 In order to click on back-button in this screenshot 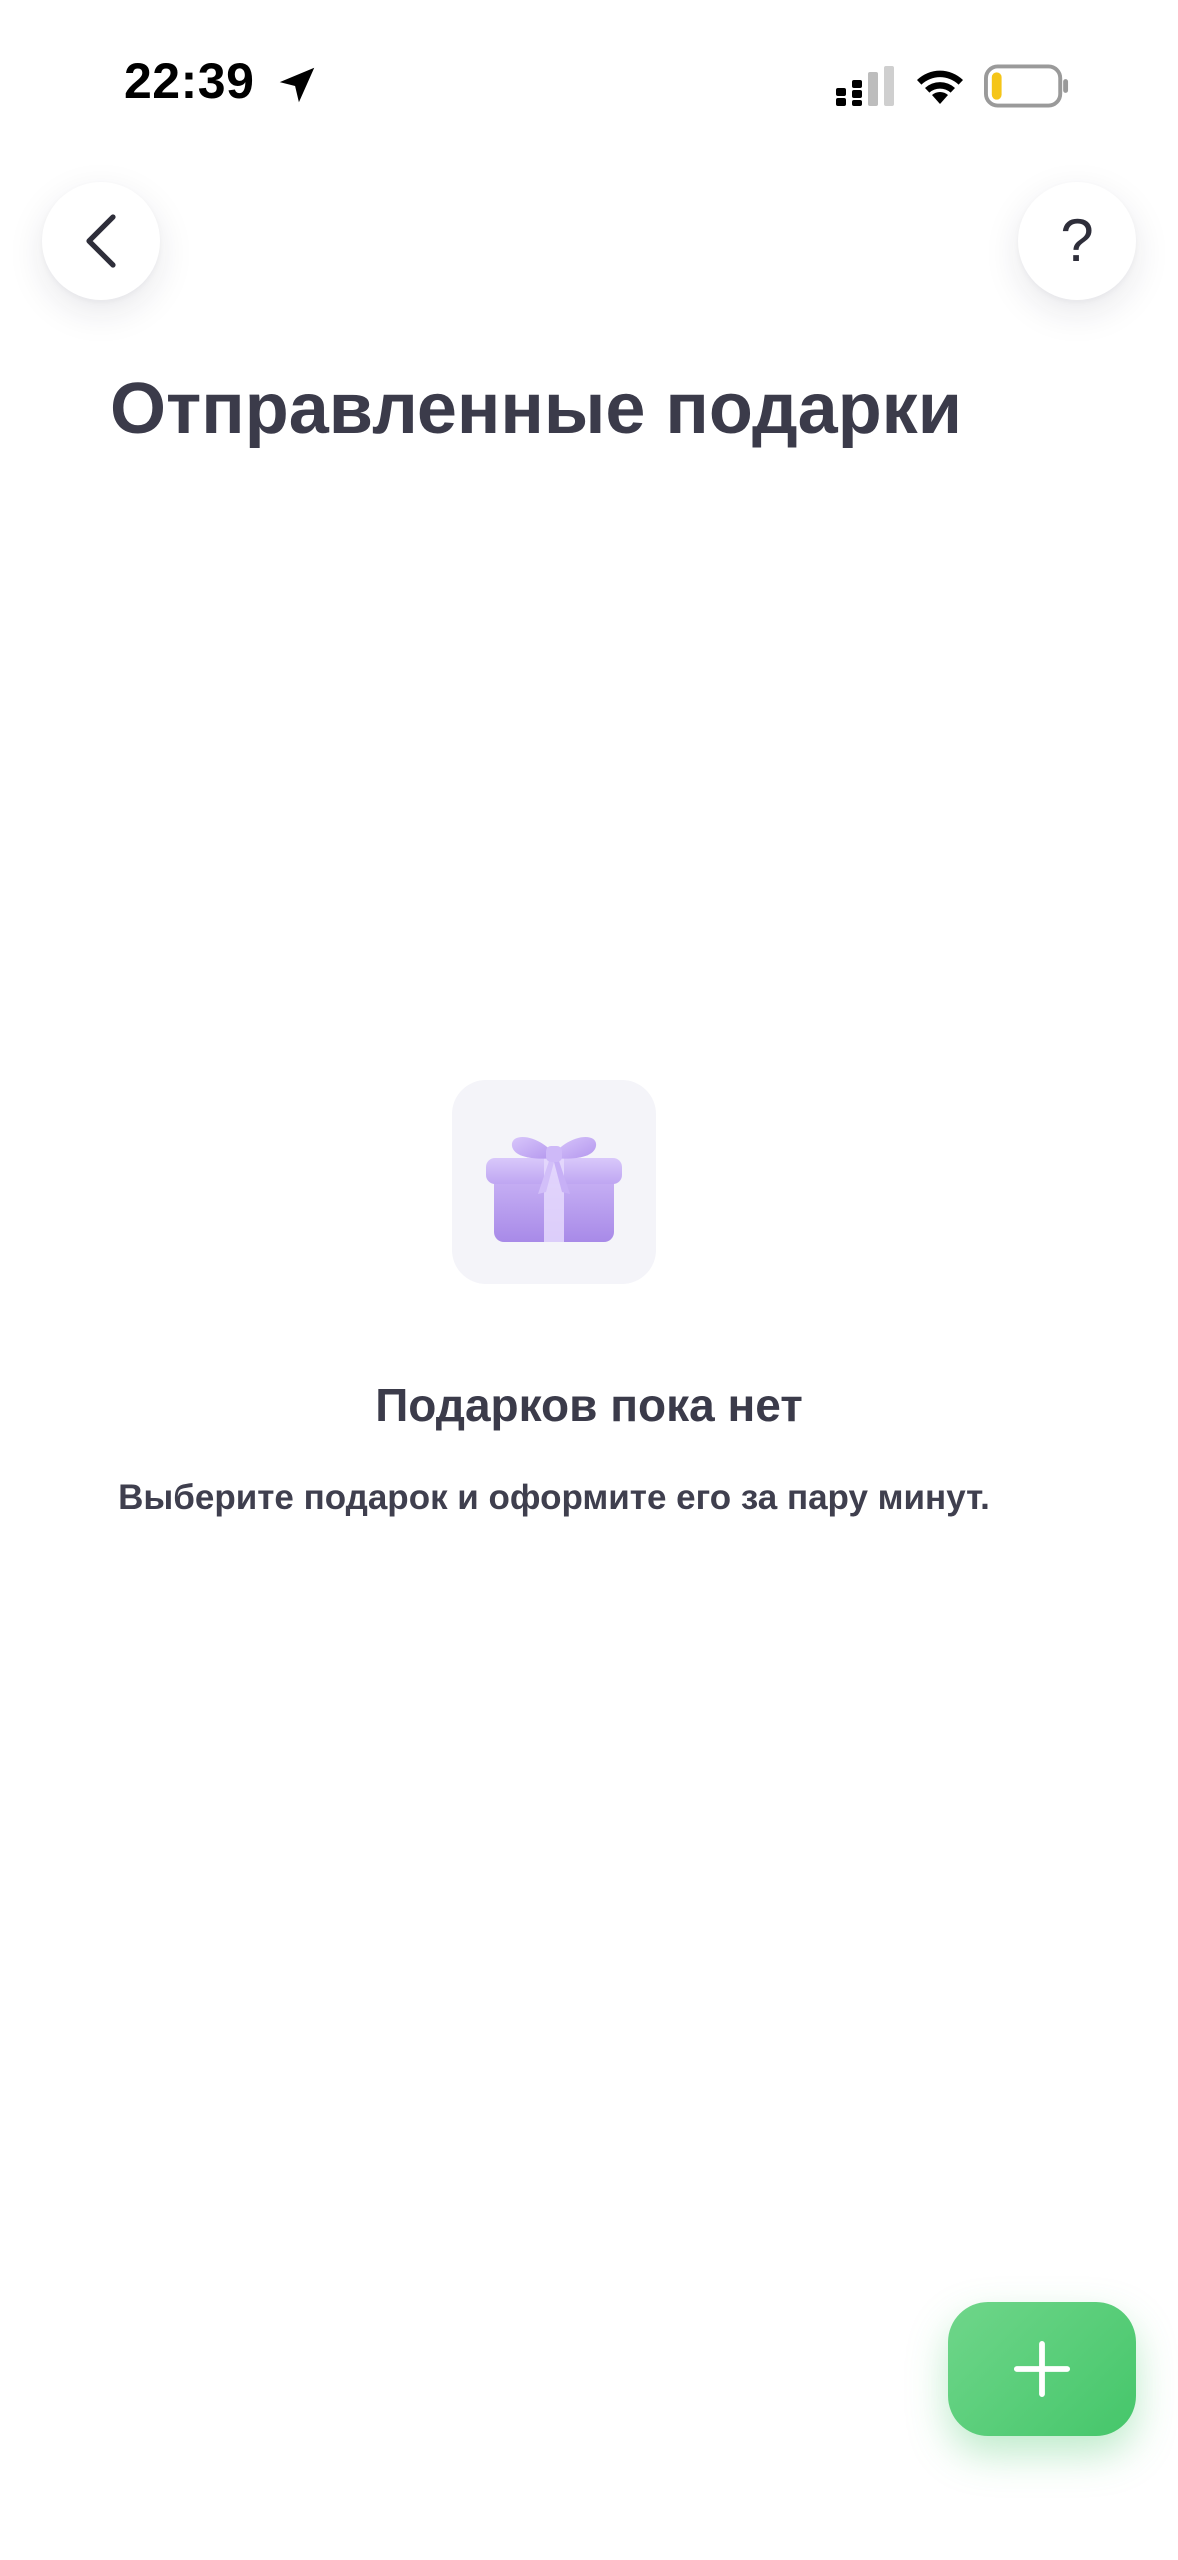, I will do `click(101, 241)`.